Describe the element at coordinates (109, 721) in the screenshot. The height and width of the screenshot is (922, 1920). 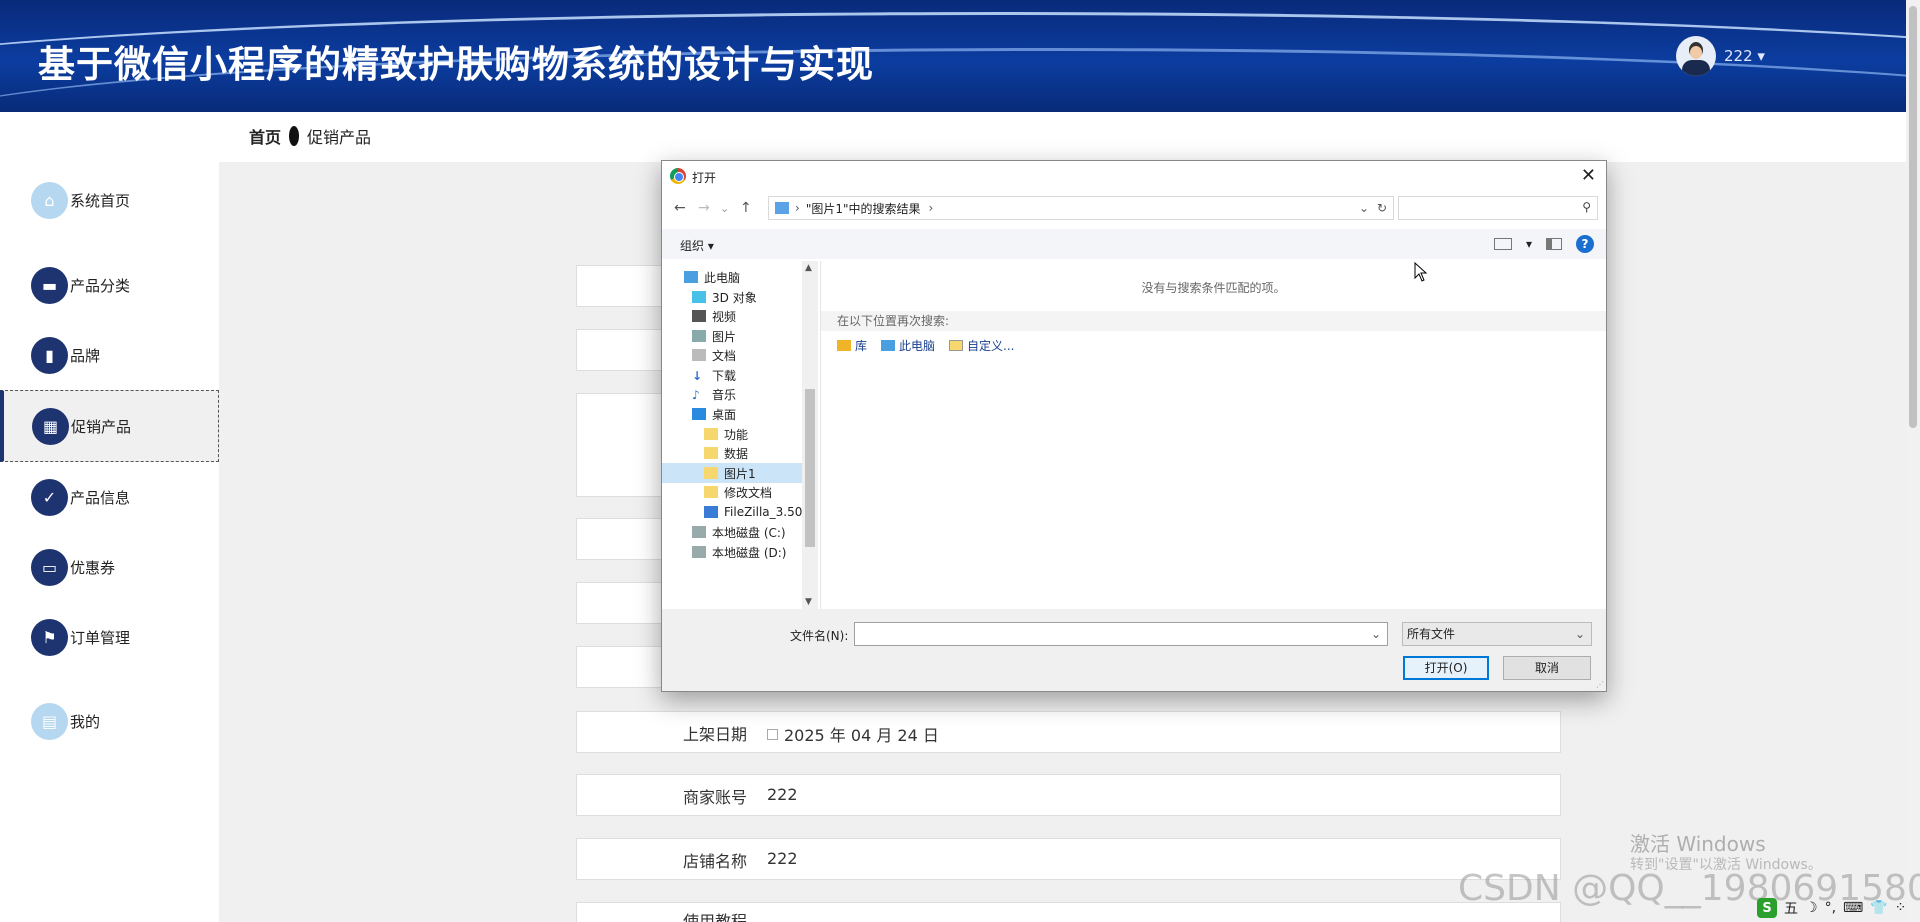
I see `sidebar-item-mine: ▤ 我的` at that location.